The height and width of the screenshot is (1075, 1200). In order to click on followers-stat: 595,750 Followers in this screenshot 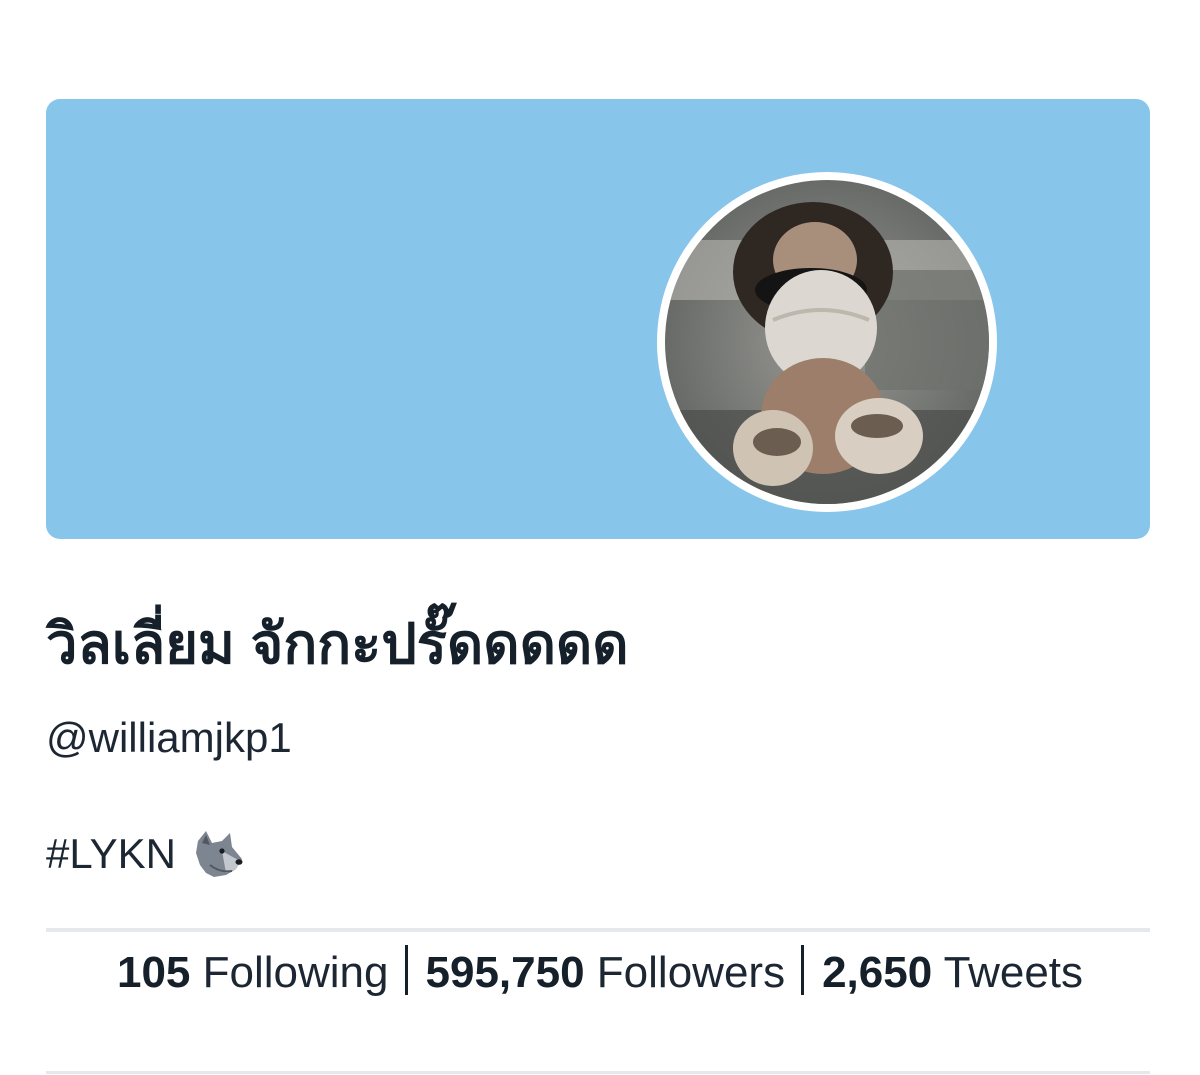, I will do `click(606, 972)`.